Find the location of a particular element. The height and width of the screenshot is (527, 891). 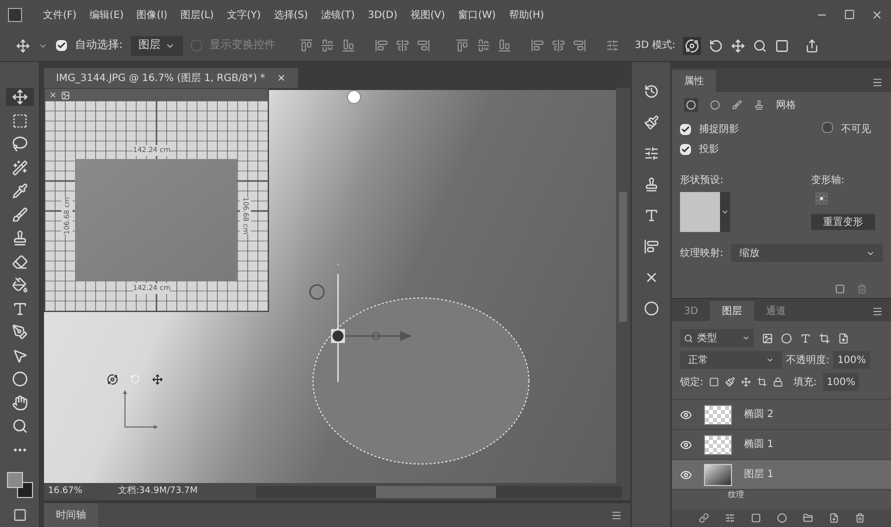

zoom-tool-icon is located at coordinates (20, 426).